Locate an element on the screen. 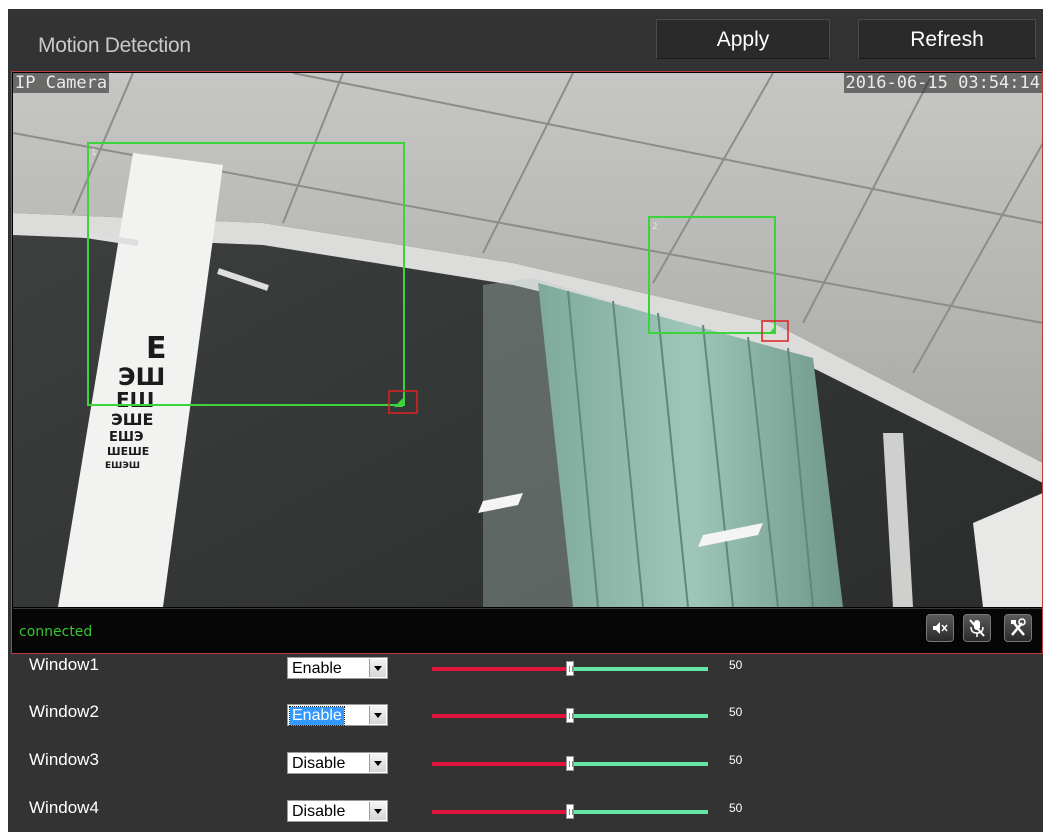 The height and width of the screenshot is (834, 1043). region-2-label: 2 is located at coordinates (655, 227).